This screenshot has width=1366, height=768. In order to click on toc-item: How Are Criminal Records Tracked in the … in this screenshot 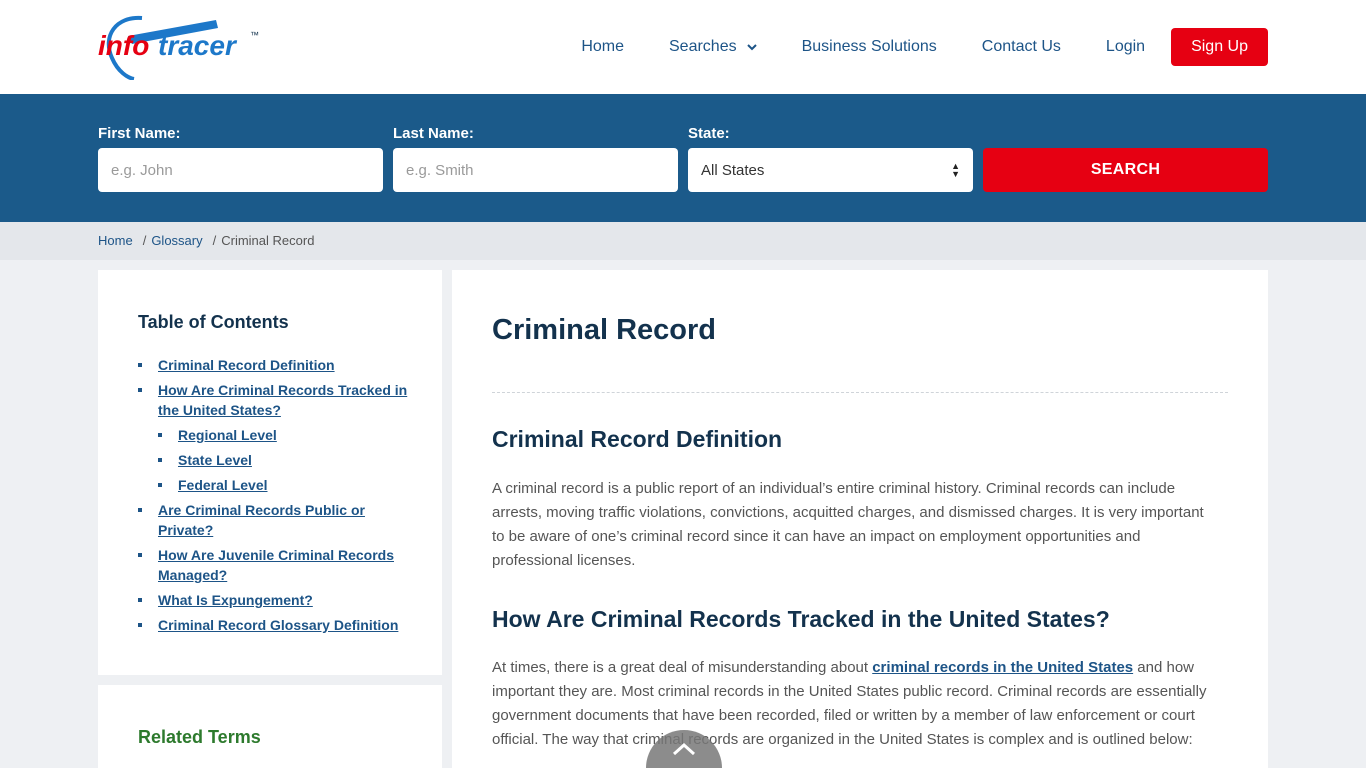, I will do `click(273, 400)`.